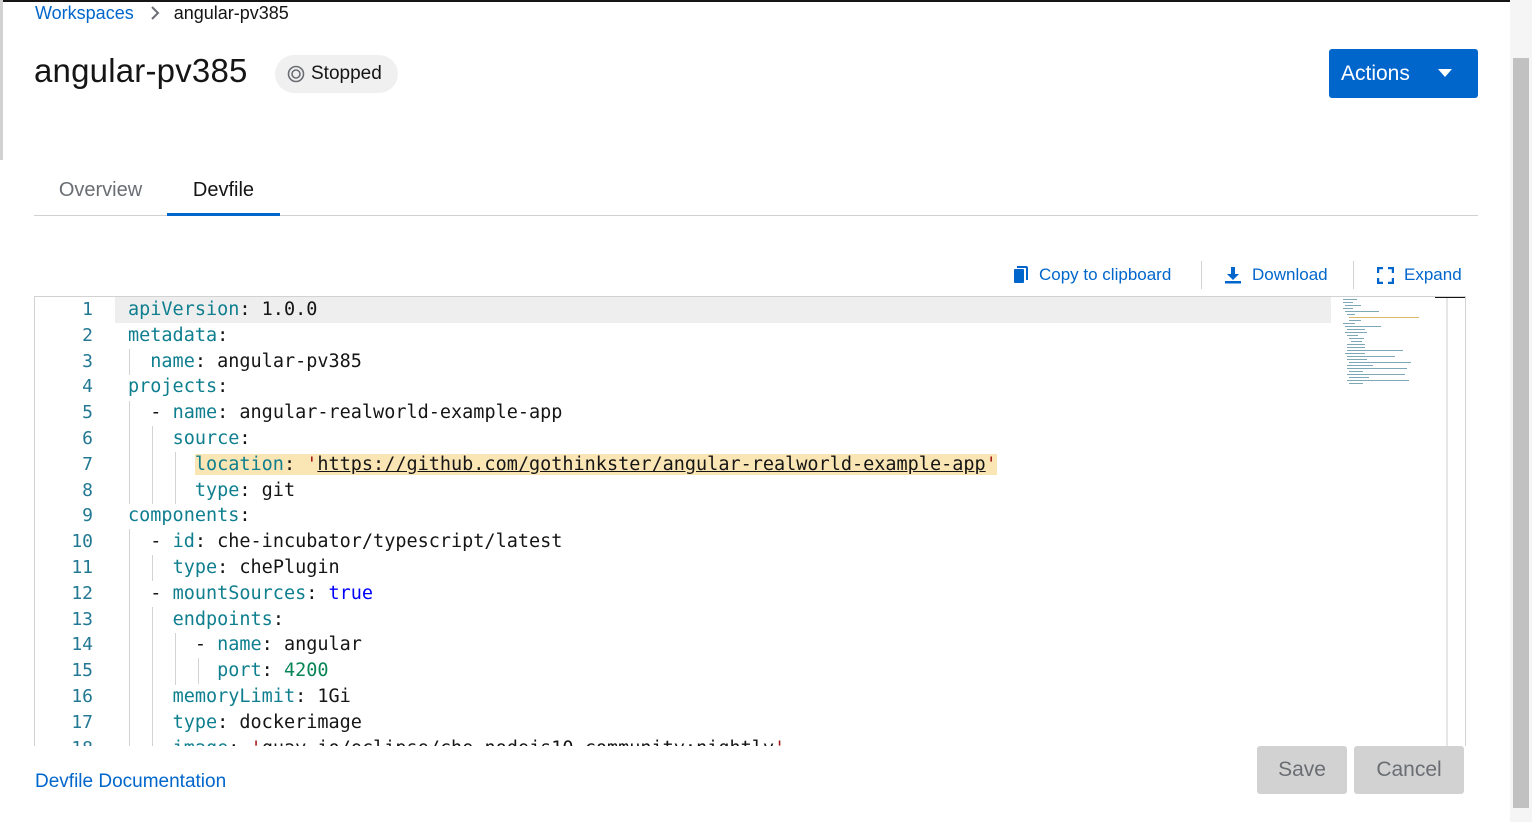 The image size is (1532, 822). Describe the element at coordinates (173, 387) in the screenshot. I see `yaml-key: projects` at that location.